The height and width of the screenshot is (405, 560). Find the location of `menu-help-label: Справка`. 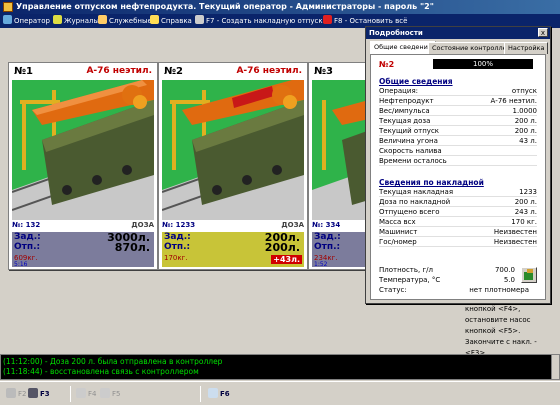

menu-help-label: Справка is located at coordinates (176, 21).